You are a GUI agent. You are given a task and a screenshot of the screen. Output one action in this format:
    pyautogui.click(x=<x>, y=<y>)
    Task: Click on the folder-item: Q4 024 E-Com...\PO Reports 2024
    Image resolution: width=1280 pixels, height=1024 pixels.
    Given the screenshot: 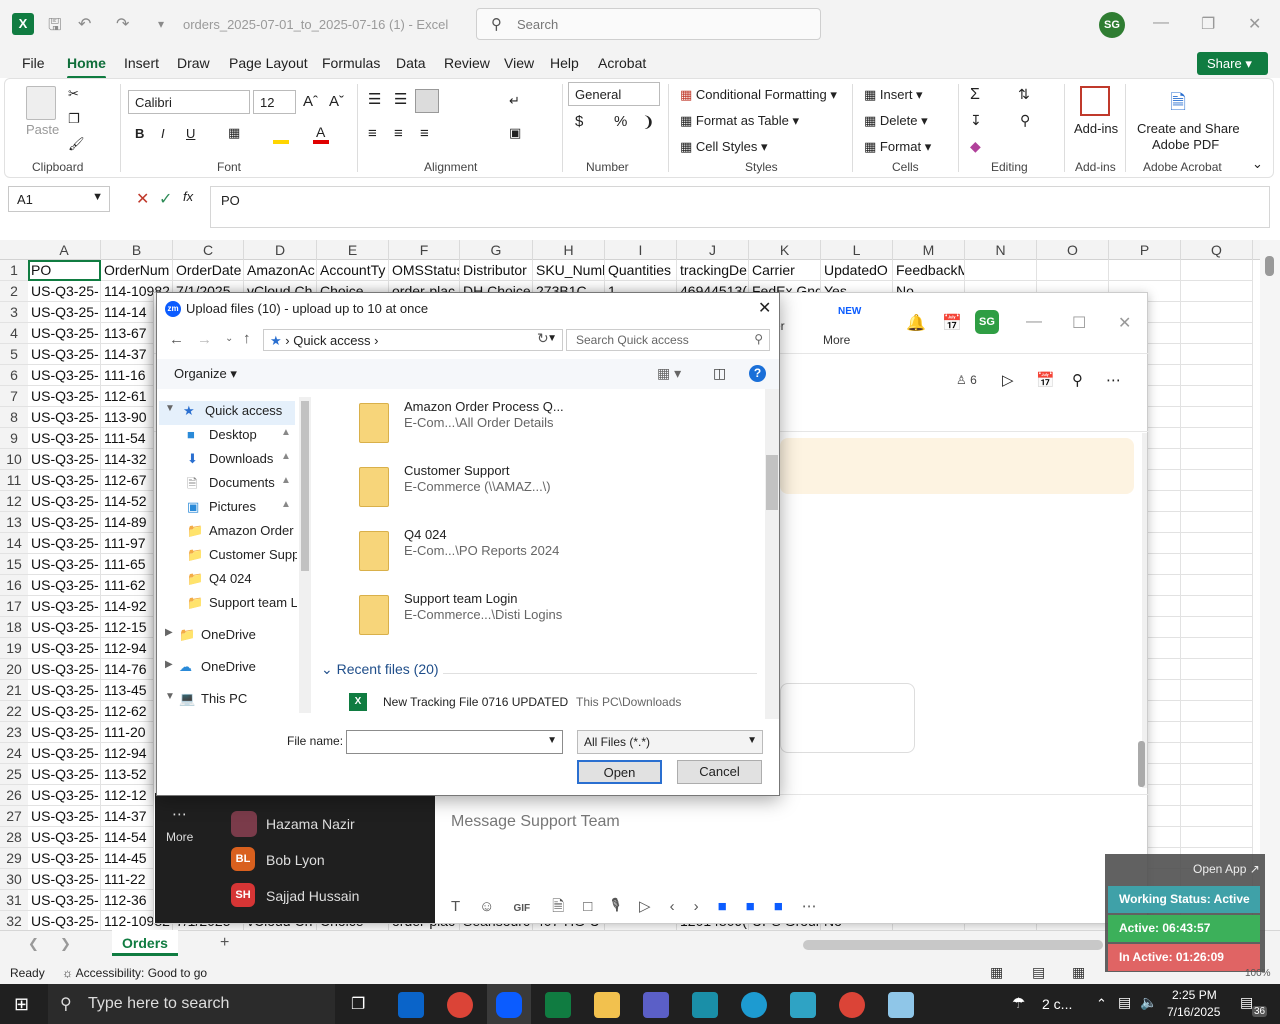 What is the action you would take?
    pyautogui.click(x=533, y=553)
    